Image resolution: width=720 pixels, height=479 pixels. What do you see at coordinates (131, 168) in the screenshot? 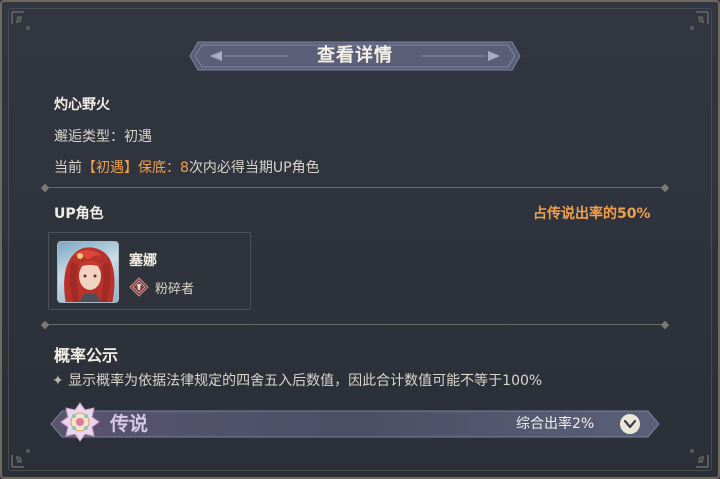
I see `guarantee-tag: 【初遇】保底：` at bounding box center [131, 168].